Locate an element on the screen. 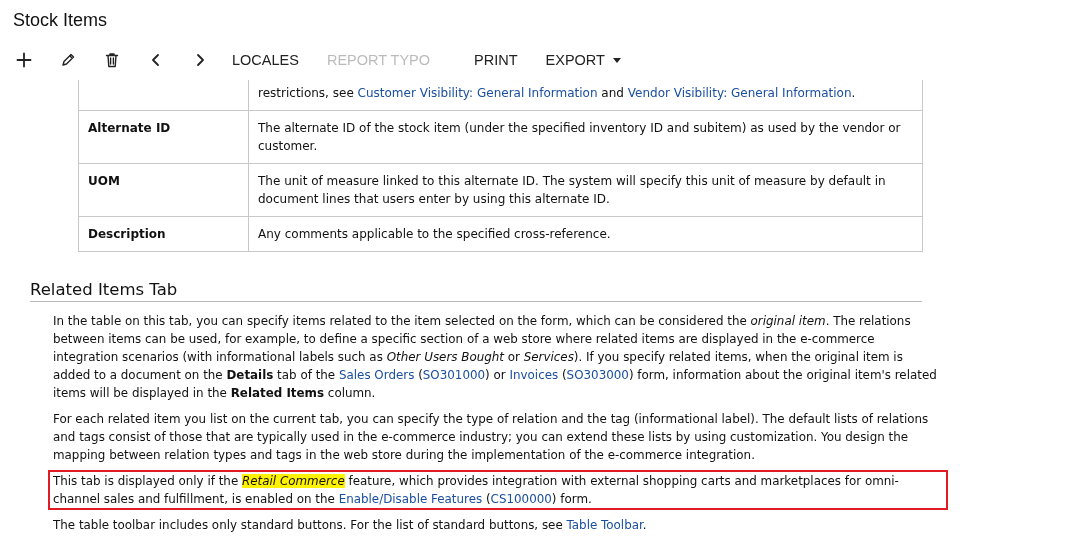 This screenshot has height=546, width=1073. toolbar-button: LOCALES is located at coordinates (272, 60).